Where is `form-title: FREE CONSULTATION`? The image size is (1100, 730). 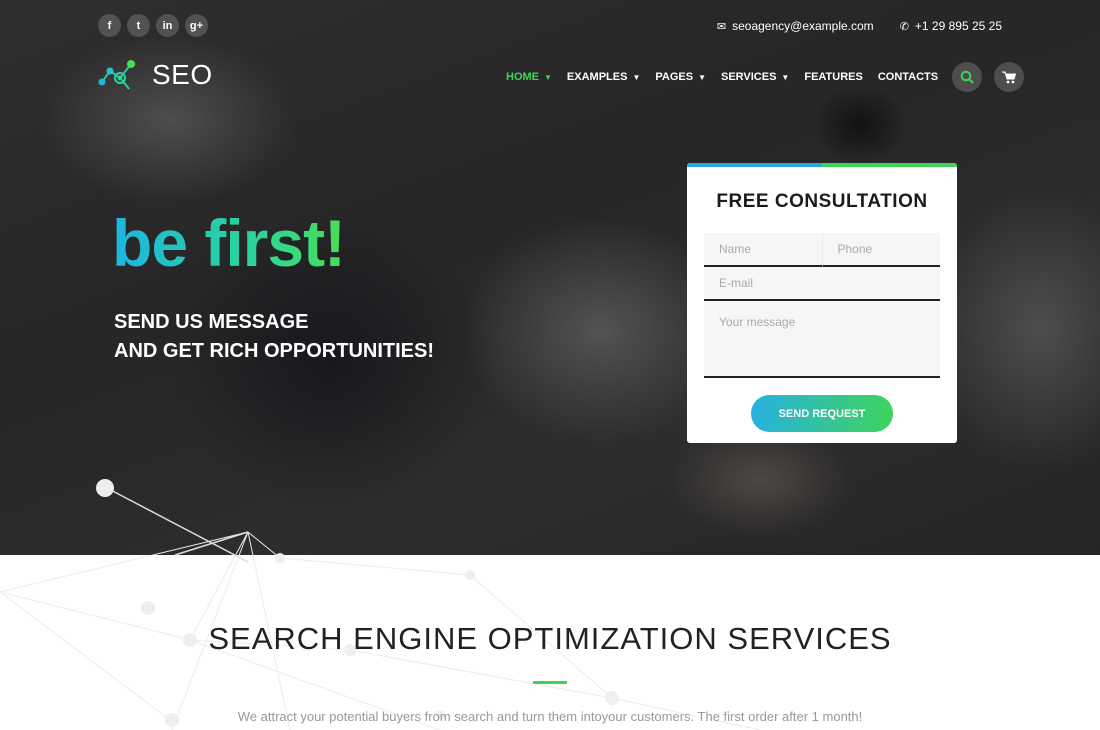 form-title: FREE CONSULTATION is located at coordinates (822, 201).